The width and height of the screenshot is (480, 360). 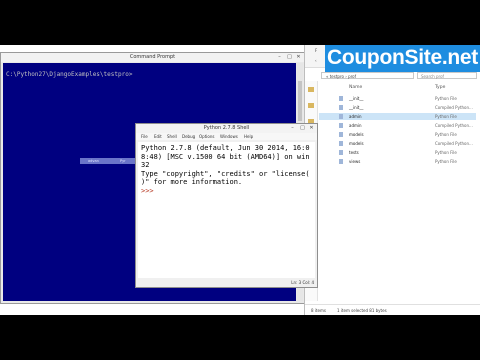 What do you see at coordinates (144, 136) in the screenshot?
I see `menu-file: File` at bounding box center [144, 136].